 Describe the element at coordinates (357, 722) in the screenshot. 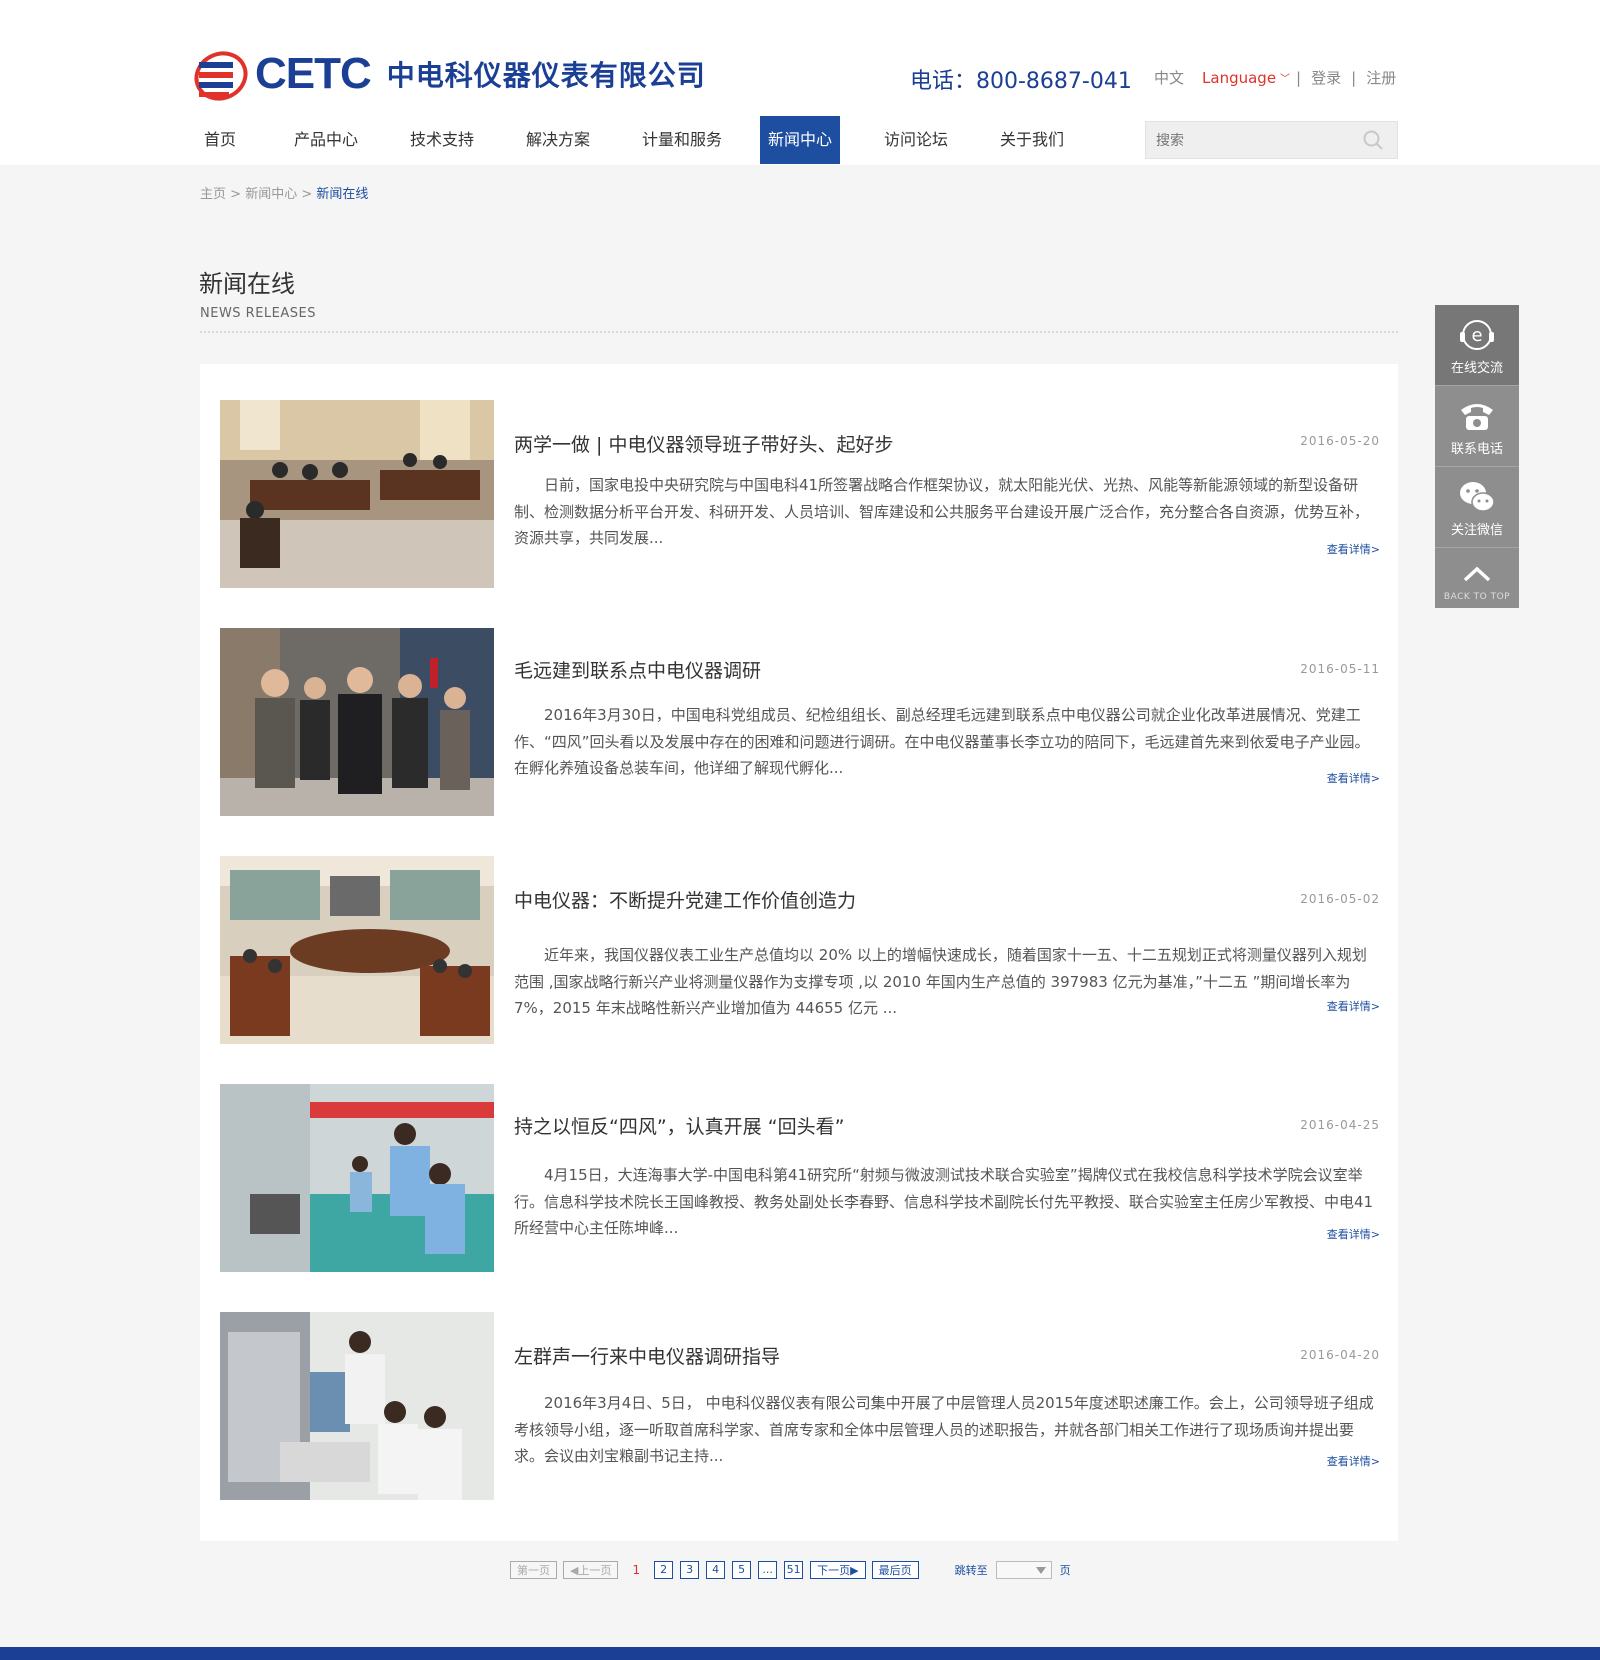

I see `news-thumbnail-visit` at that location.